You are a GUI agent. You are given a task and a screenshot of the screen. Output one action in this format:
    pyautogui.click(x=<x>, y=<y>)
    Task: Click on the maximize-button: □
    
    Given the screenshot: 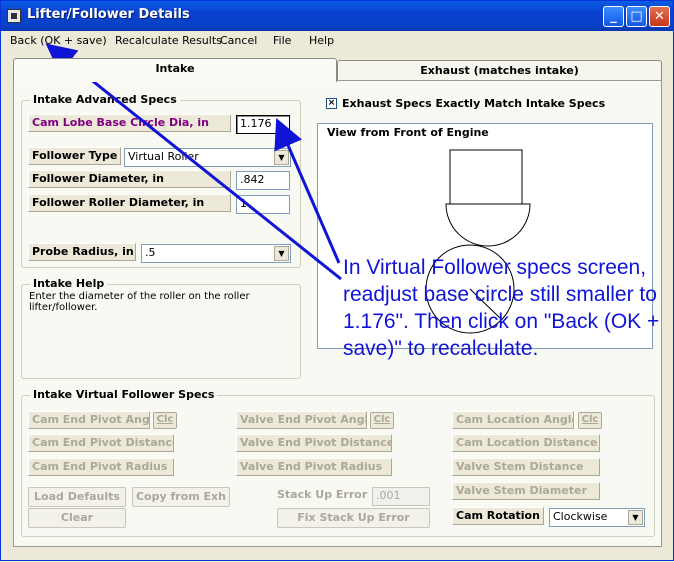 What is the action you would take?
    pyautogui.click(x=636, y=16)
    